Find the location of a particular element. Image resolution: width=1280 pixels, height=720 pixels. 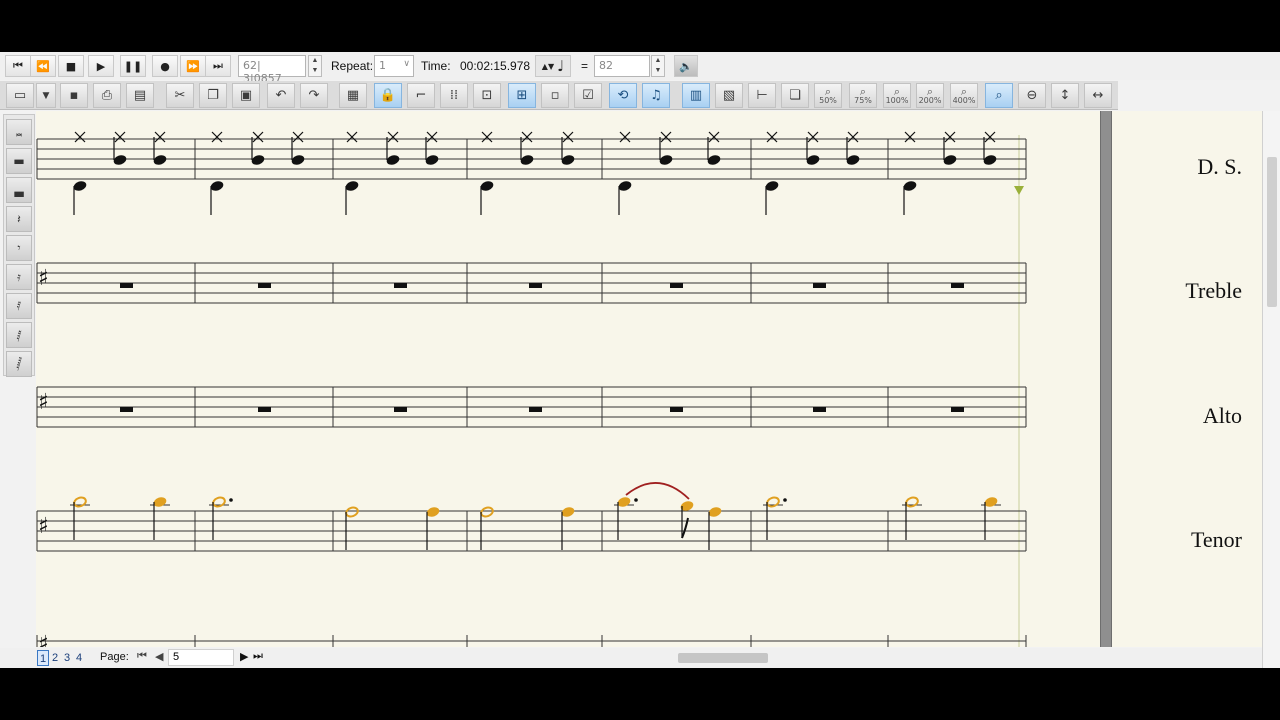

first-page-icon: ⏮ is located at coordinates (142, 656).